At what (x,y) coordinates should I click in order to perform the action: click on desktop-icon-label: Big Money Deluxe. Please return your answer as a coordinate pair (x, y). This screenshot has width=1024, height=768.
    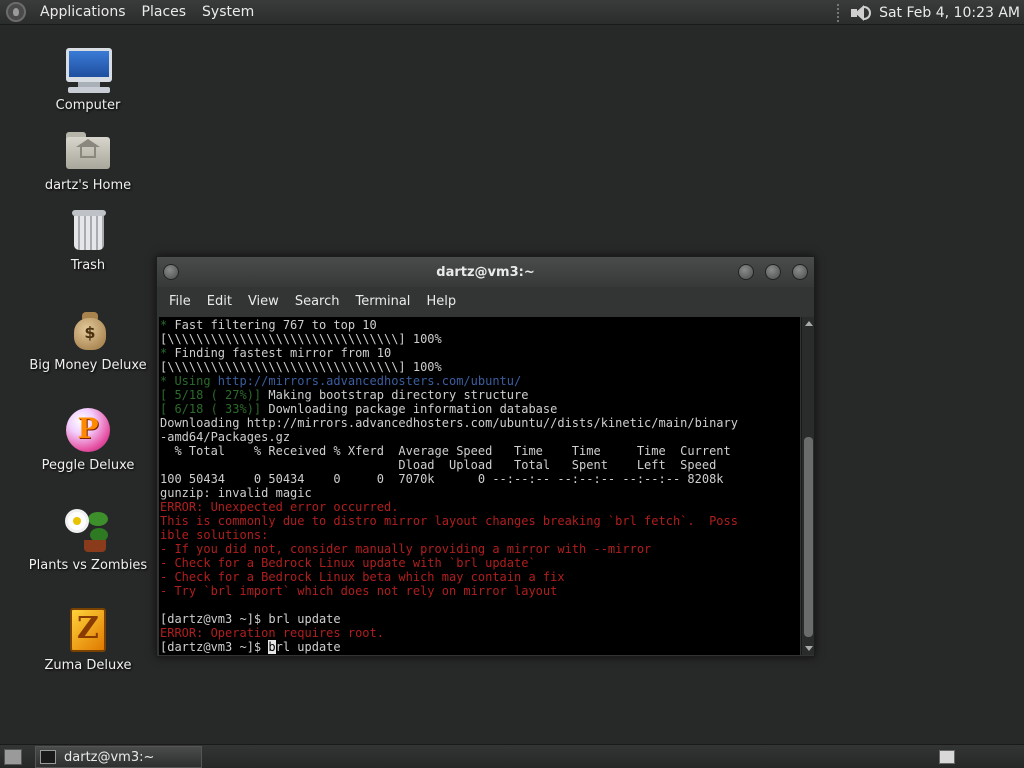
    Looking at the image, I should click on (88, 365).